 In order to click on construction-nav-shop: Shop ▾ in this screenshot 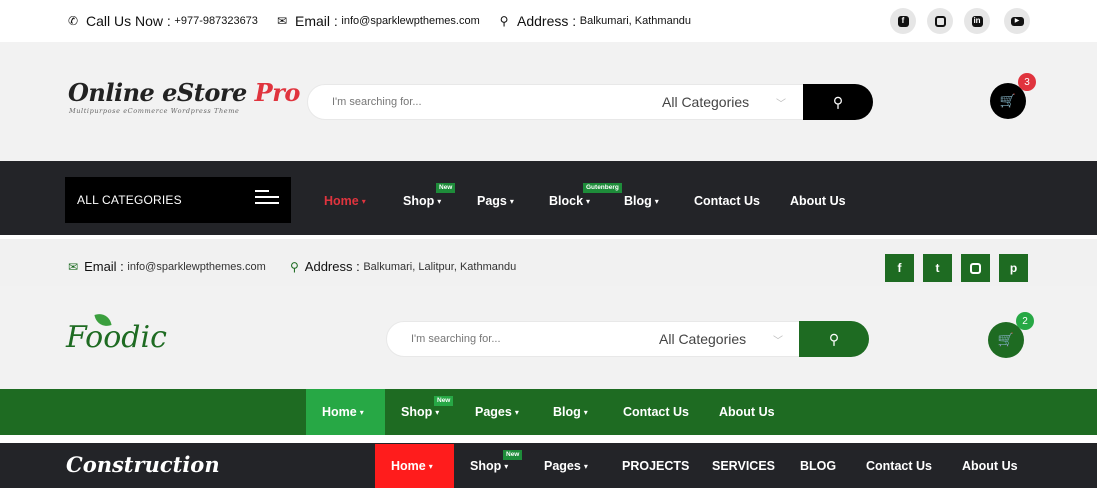, I will do `click(489, 466)`.